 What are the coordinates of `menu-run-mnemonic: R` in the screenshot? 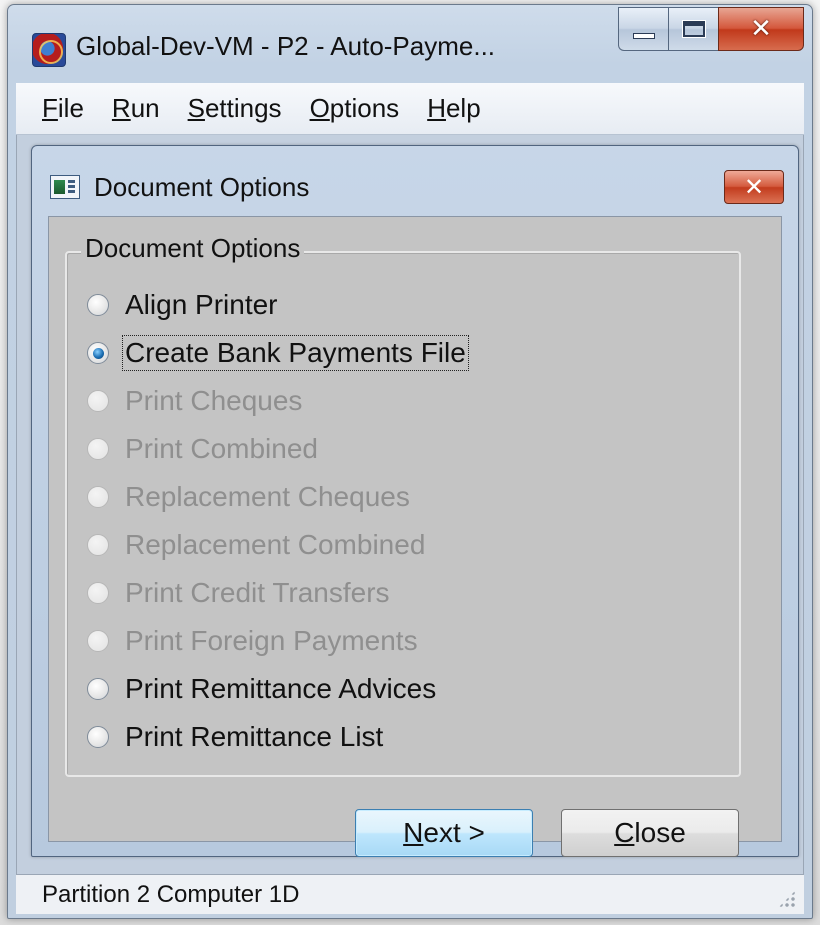 It's located at (121, 108).